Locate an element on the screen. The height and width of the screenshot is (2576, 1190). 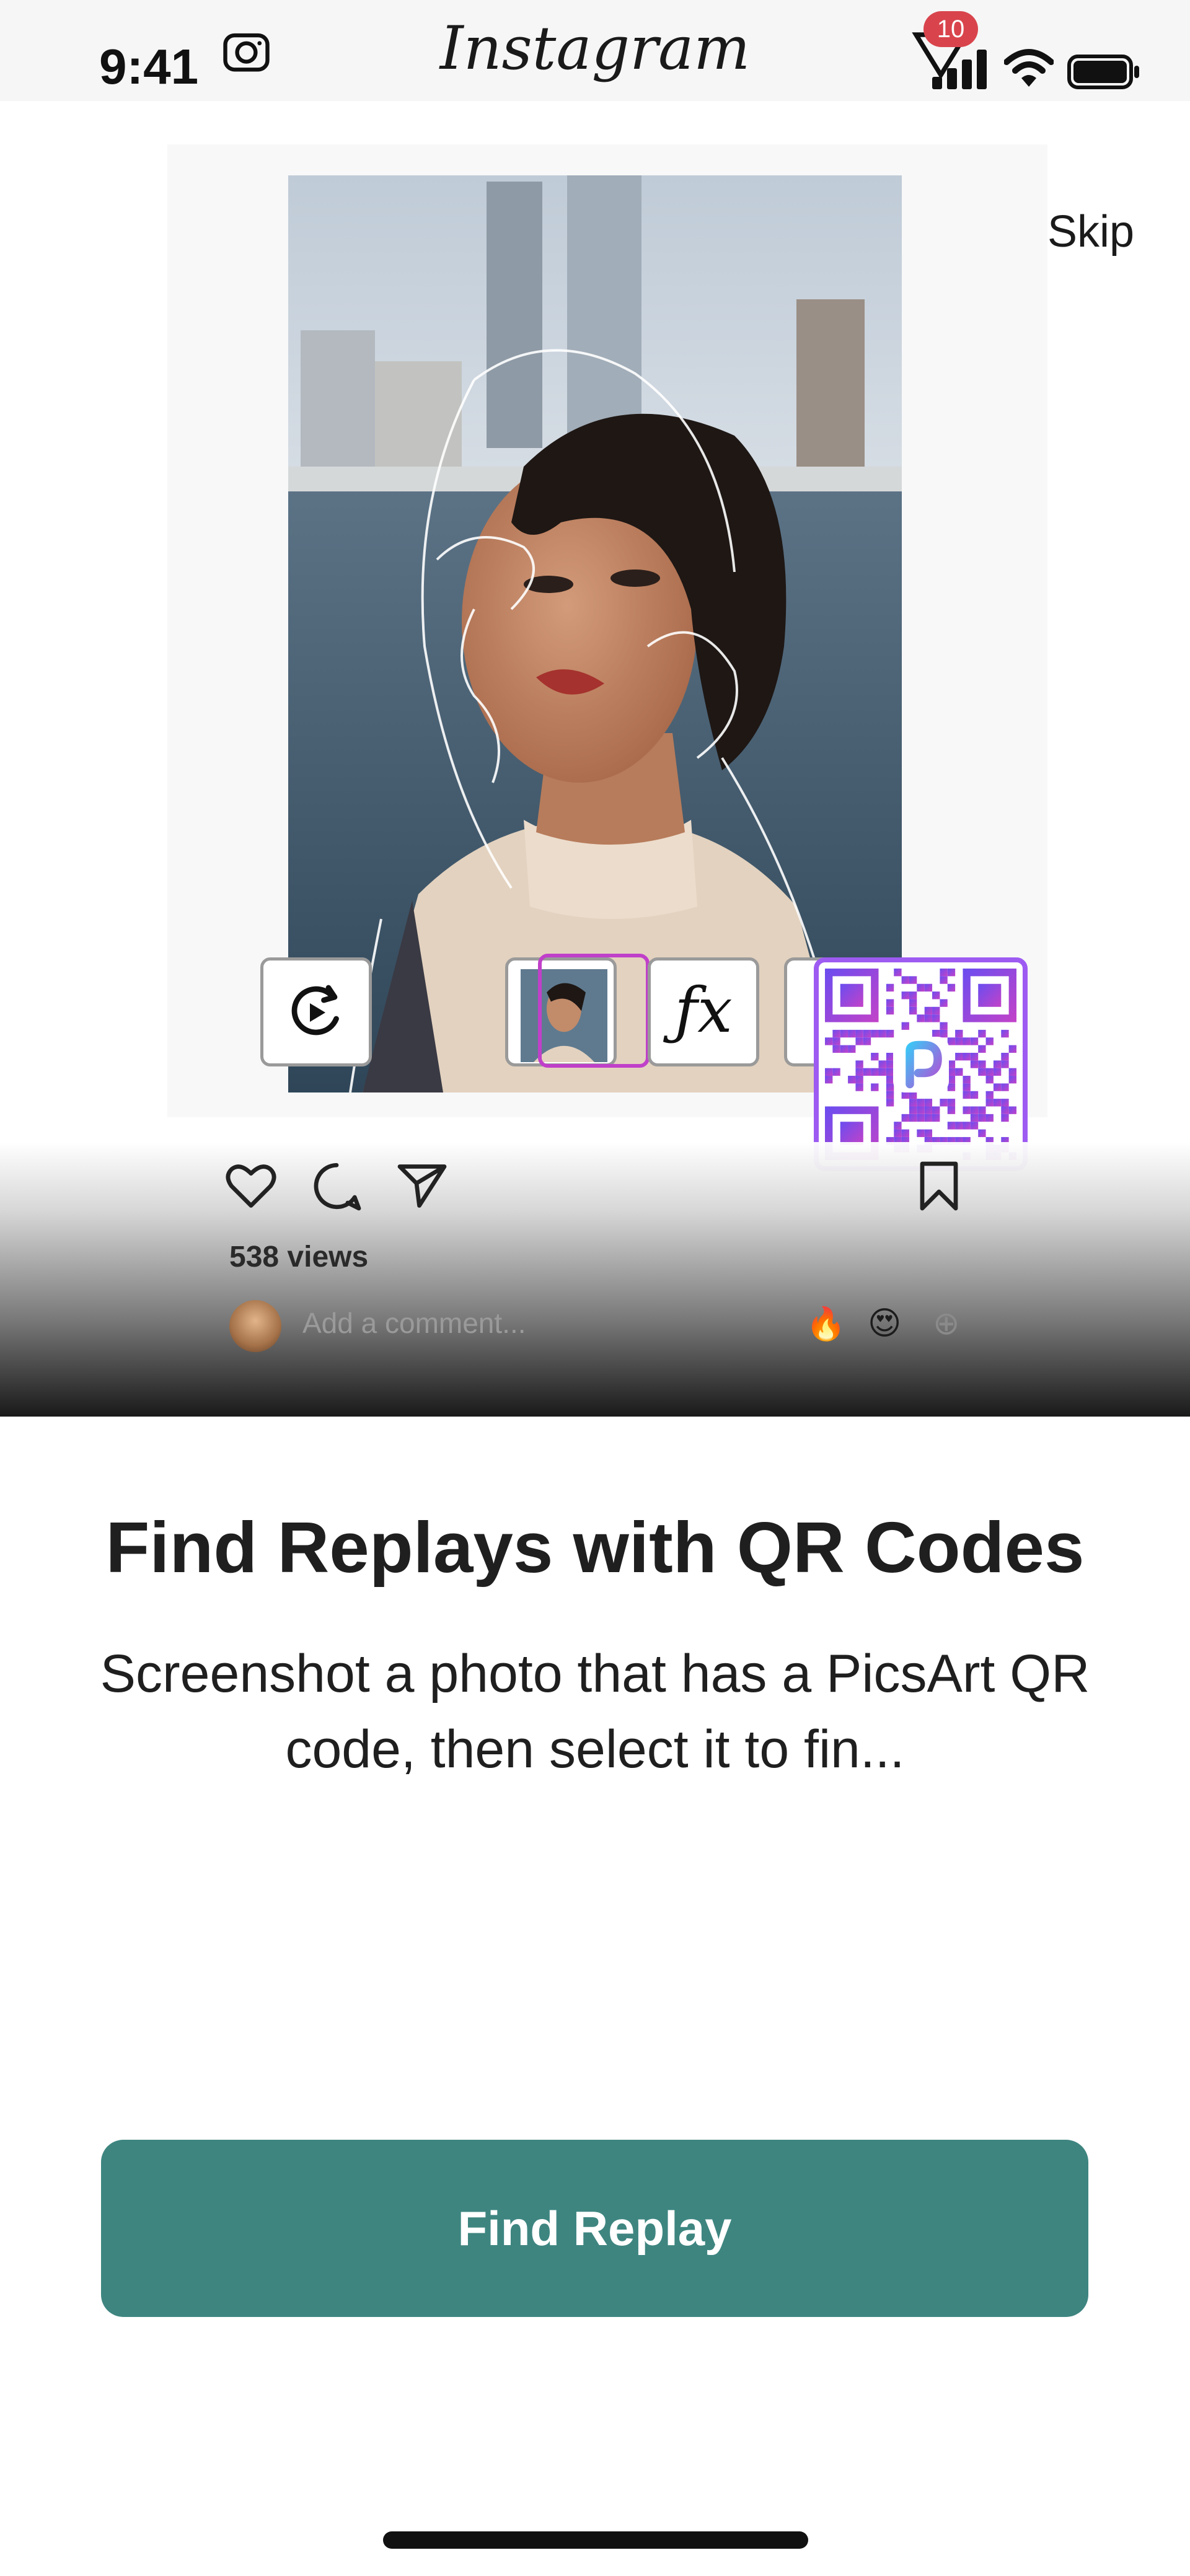
add-emoji-icon: ⊕ is located at coordinates (946, 1324).